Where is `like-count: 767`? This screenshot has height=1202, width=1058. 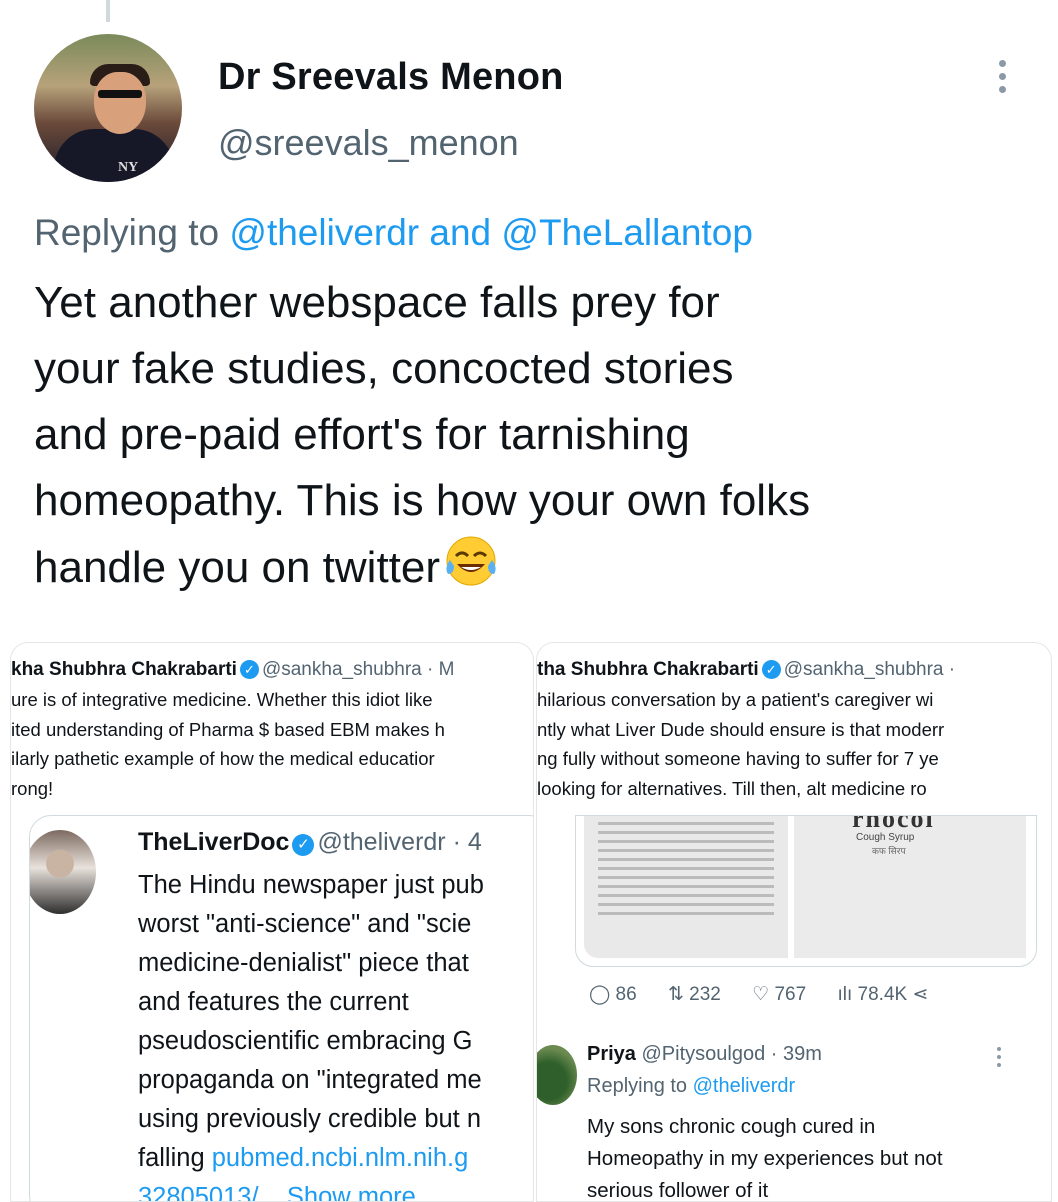
like-count: 767 is located at coordinates (790, 994).